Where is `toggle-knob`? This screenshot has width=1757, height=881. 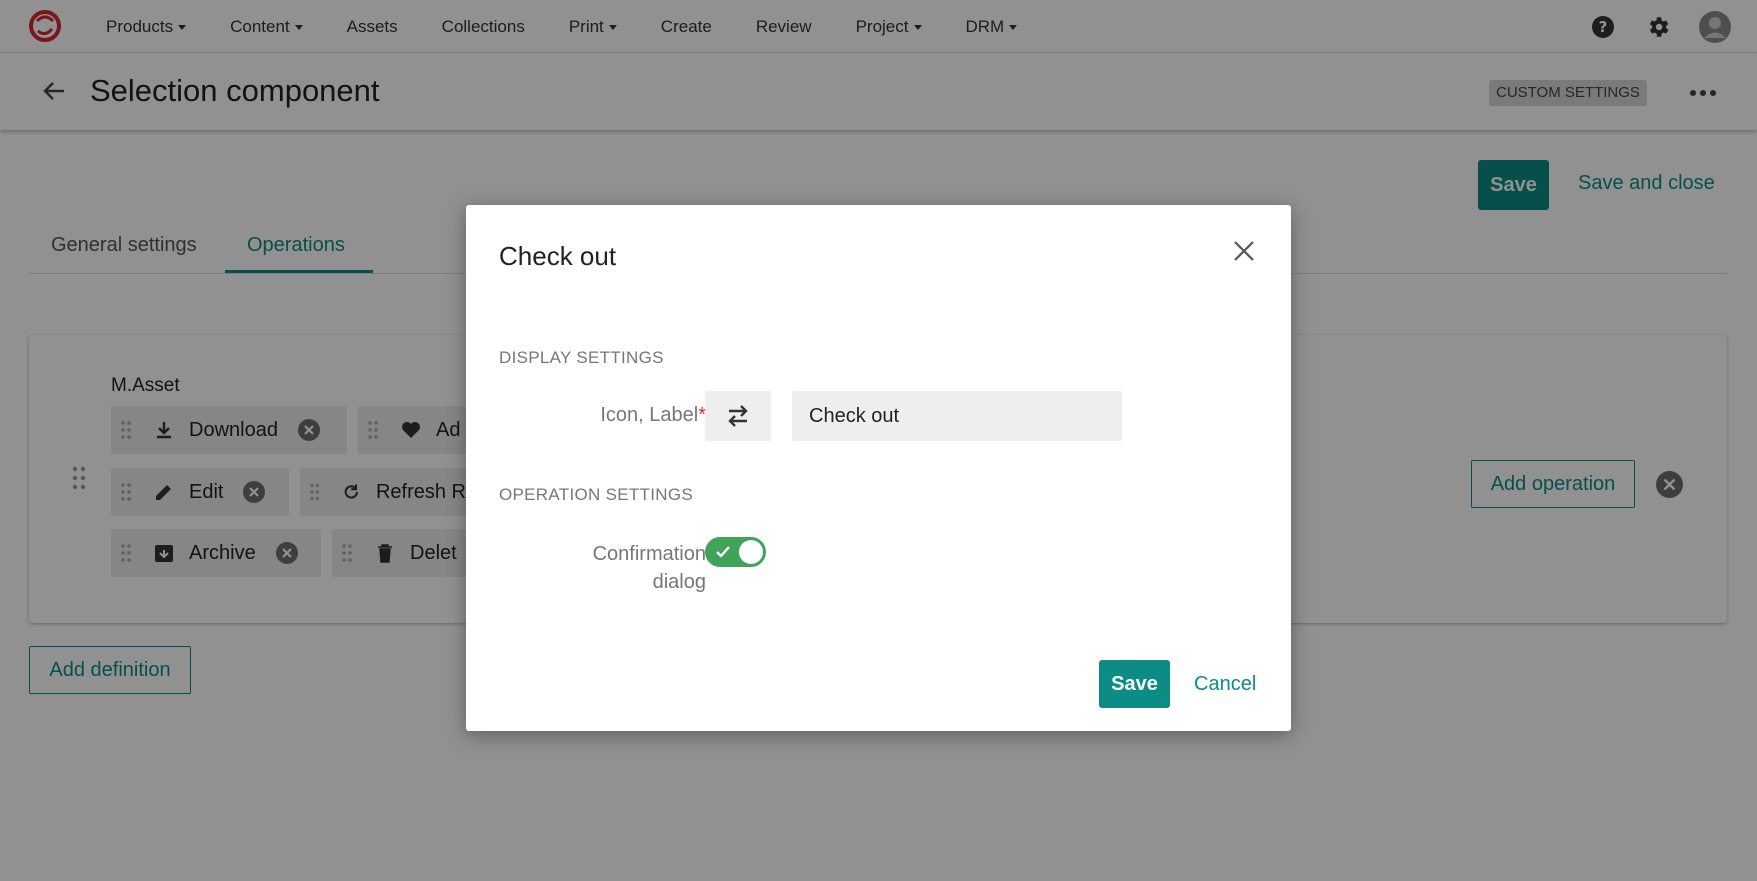
toggle-knob is located at coordinates (751, 552).